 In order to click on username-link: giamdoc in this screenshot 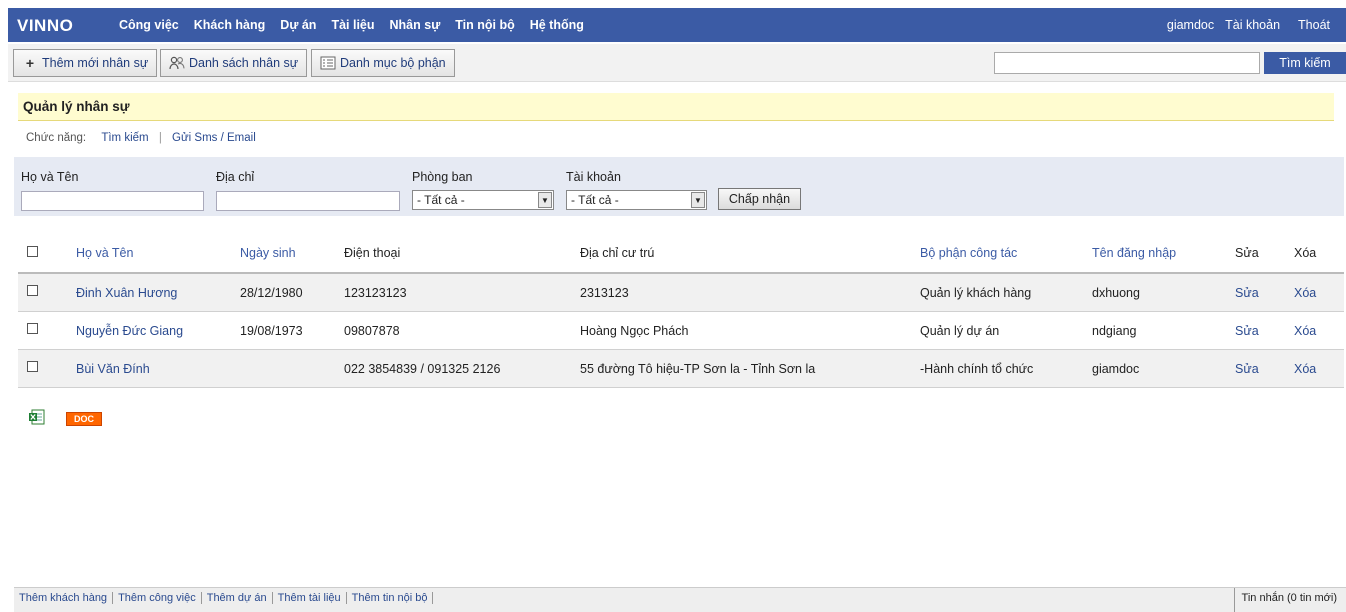, I will do `click(1190, 25)`.